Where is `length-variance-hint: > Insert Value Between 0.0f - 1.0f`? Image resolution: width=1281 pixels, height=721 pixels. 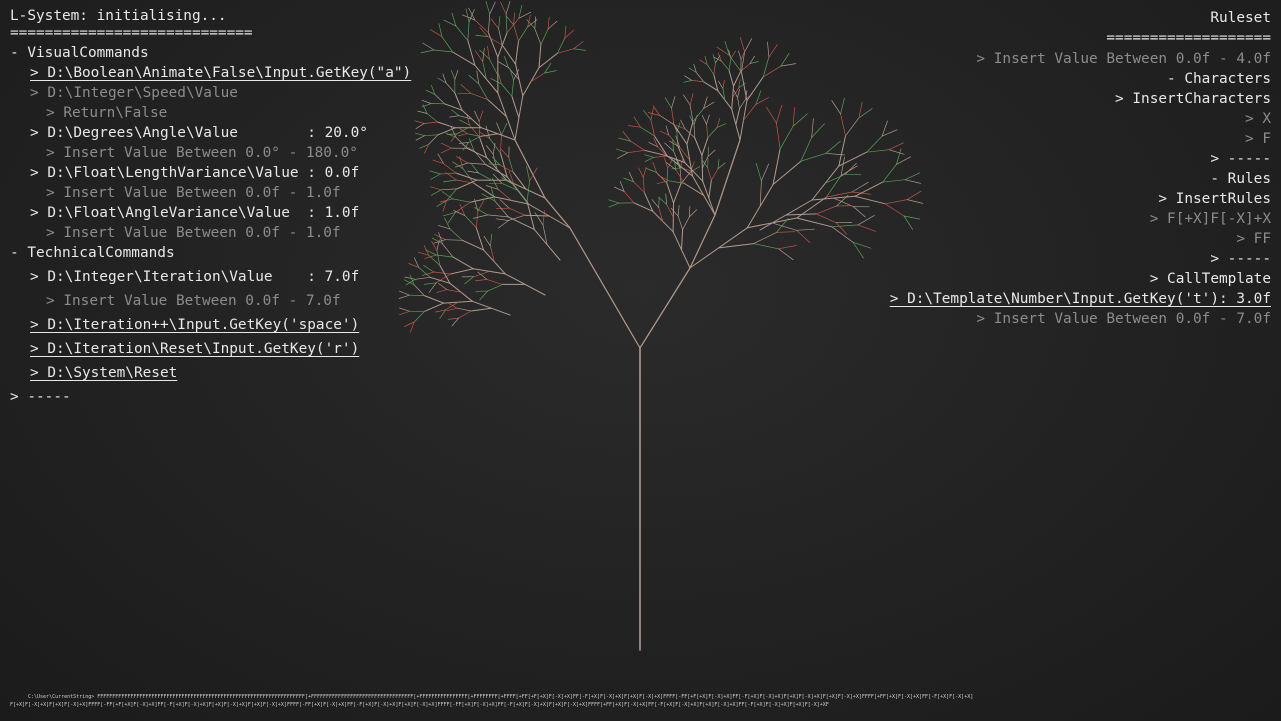
length-variance-hint: > Insert Value Between 0.0f - 1.0f is located at coordinates (193, 193).